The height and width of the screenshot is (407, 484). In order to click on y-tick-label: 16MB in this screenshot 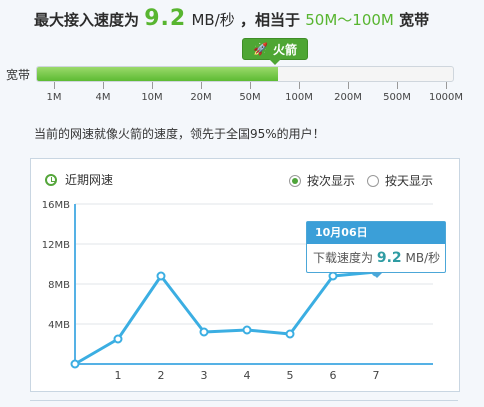, I will do `click(56, 205)`.